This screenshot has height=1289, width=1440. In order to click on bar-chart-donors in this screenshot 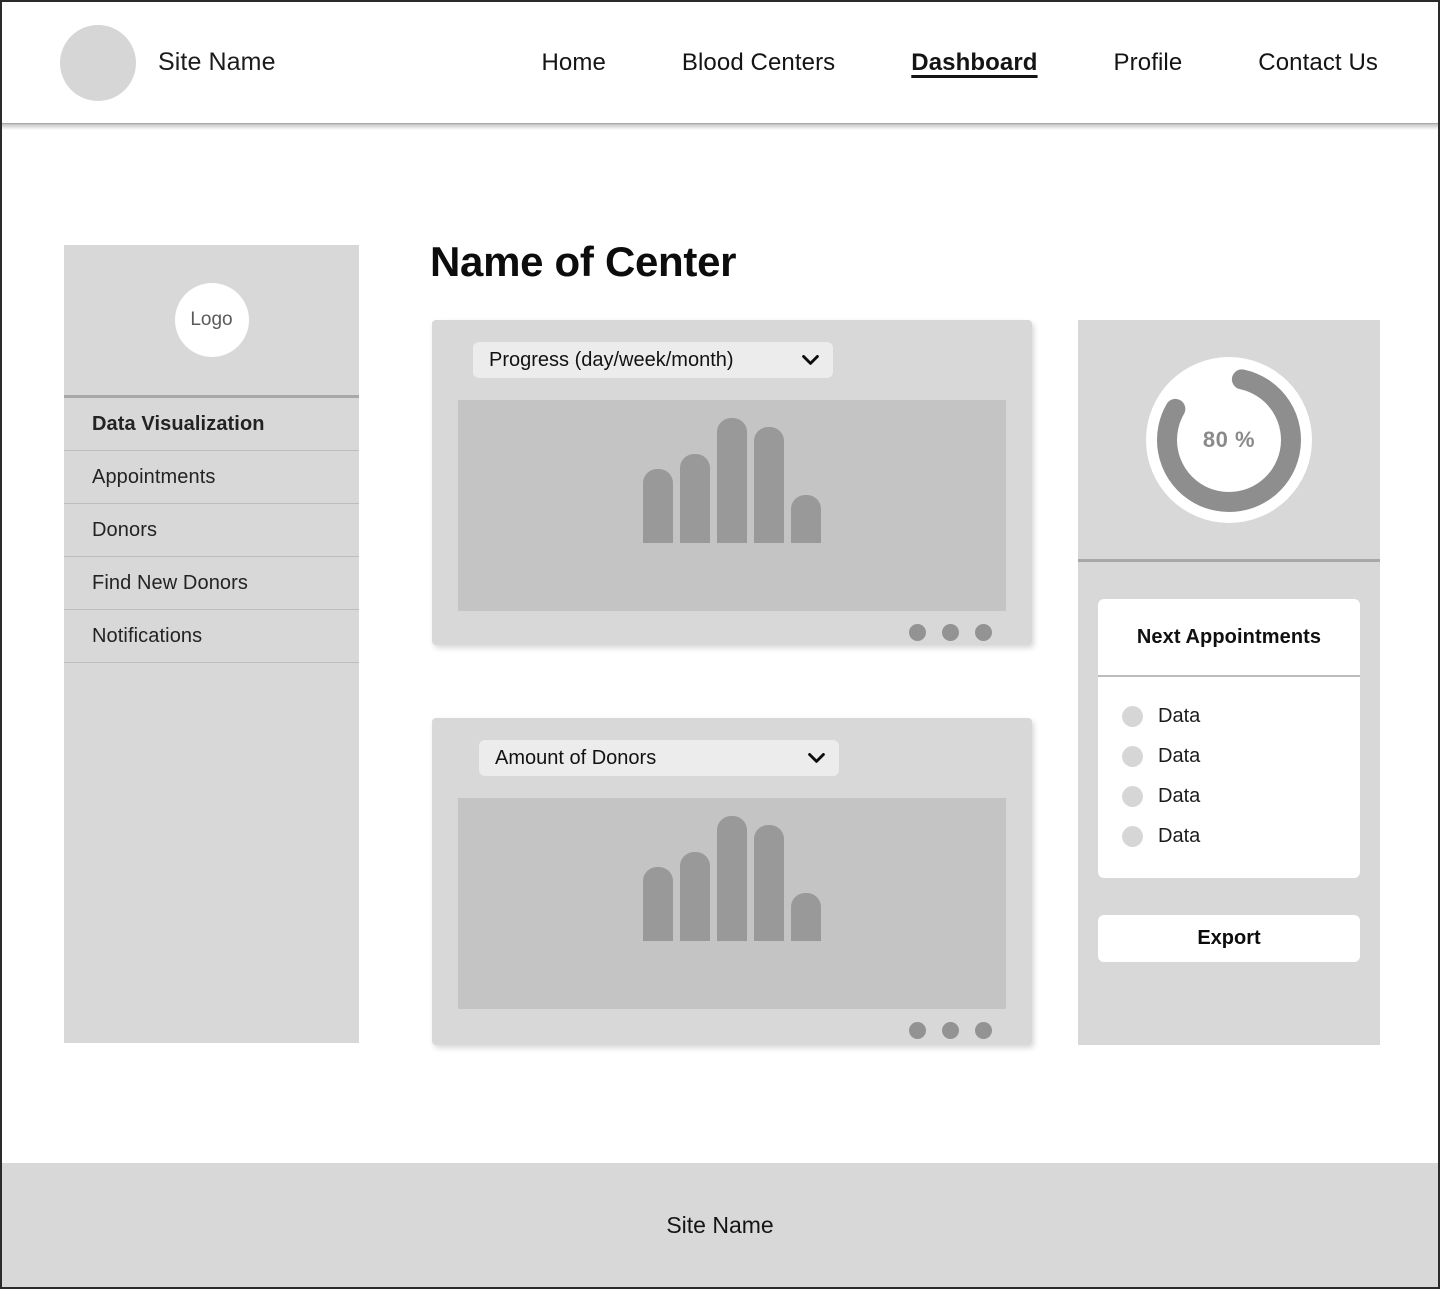, I will do `click(732, 903)`.